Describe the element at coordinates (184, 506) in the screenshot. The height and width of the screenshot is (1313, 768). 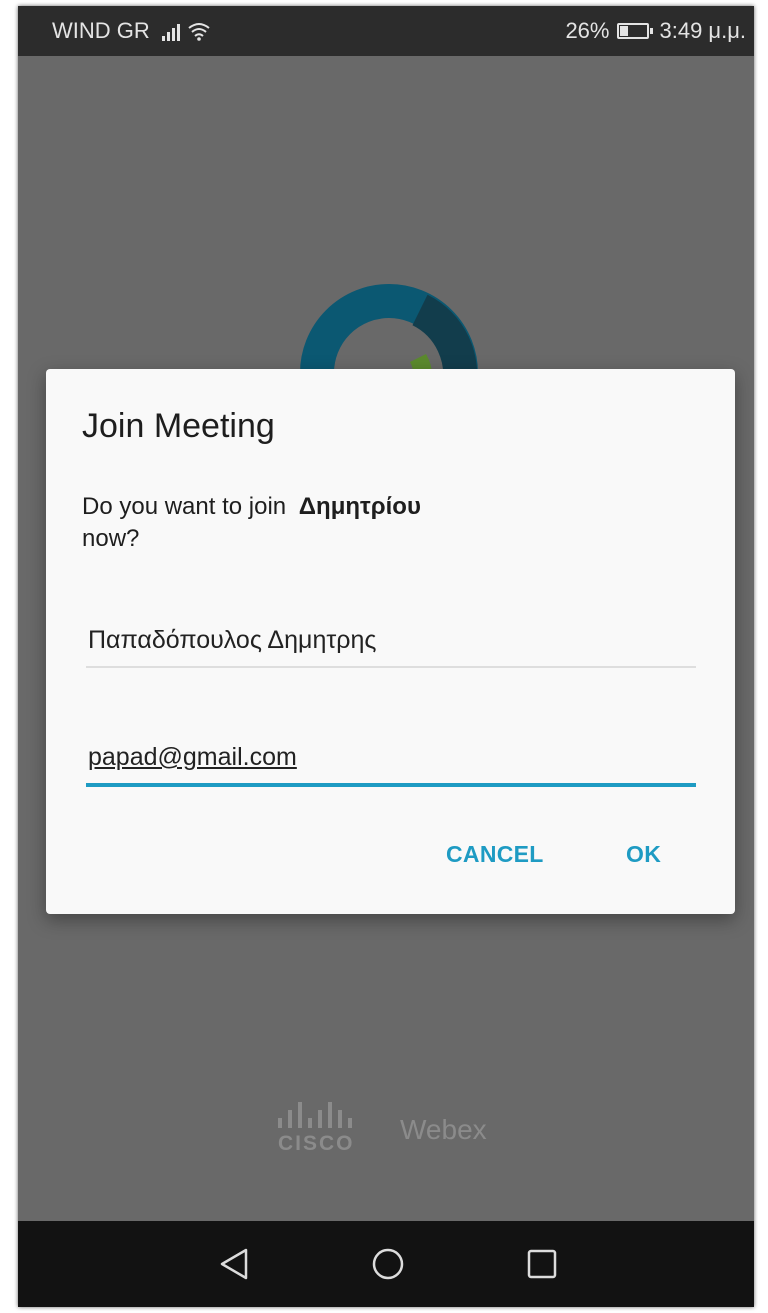
I see `message-prefix: Do you want to join` at that location.